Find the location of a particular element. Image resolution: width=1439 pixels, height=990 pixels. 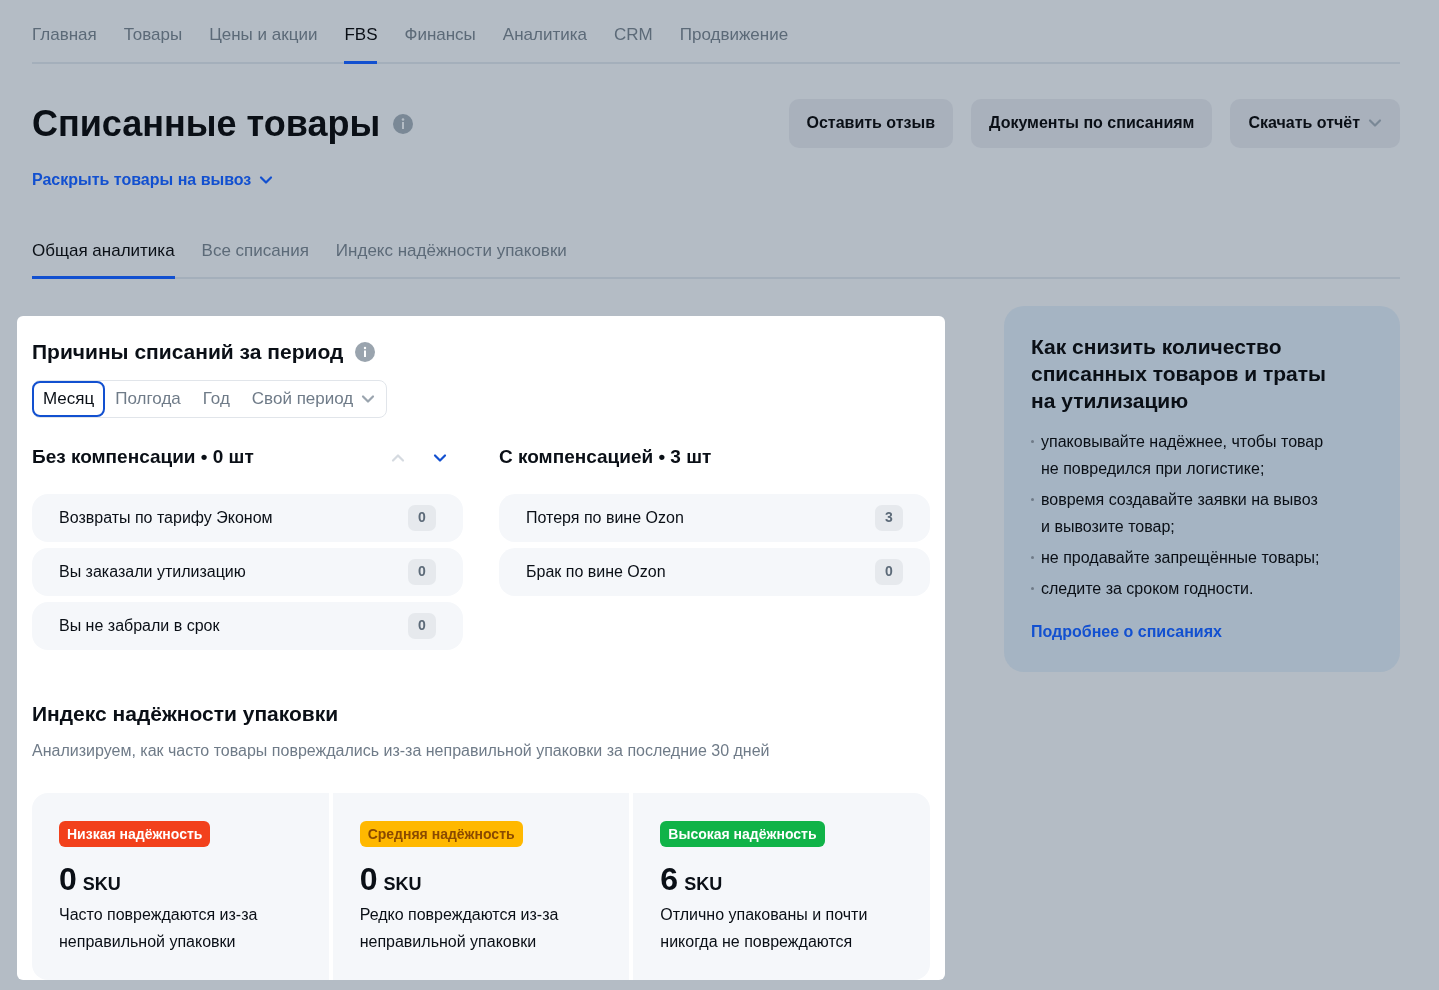

reliability-badge: Низкая надёжность is located at coordinates (135, 834).